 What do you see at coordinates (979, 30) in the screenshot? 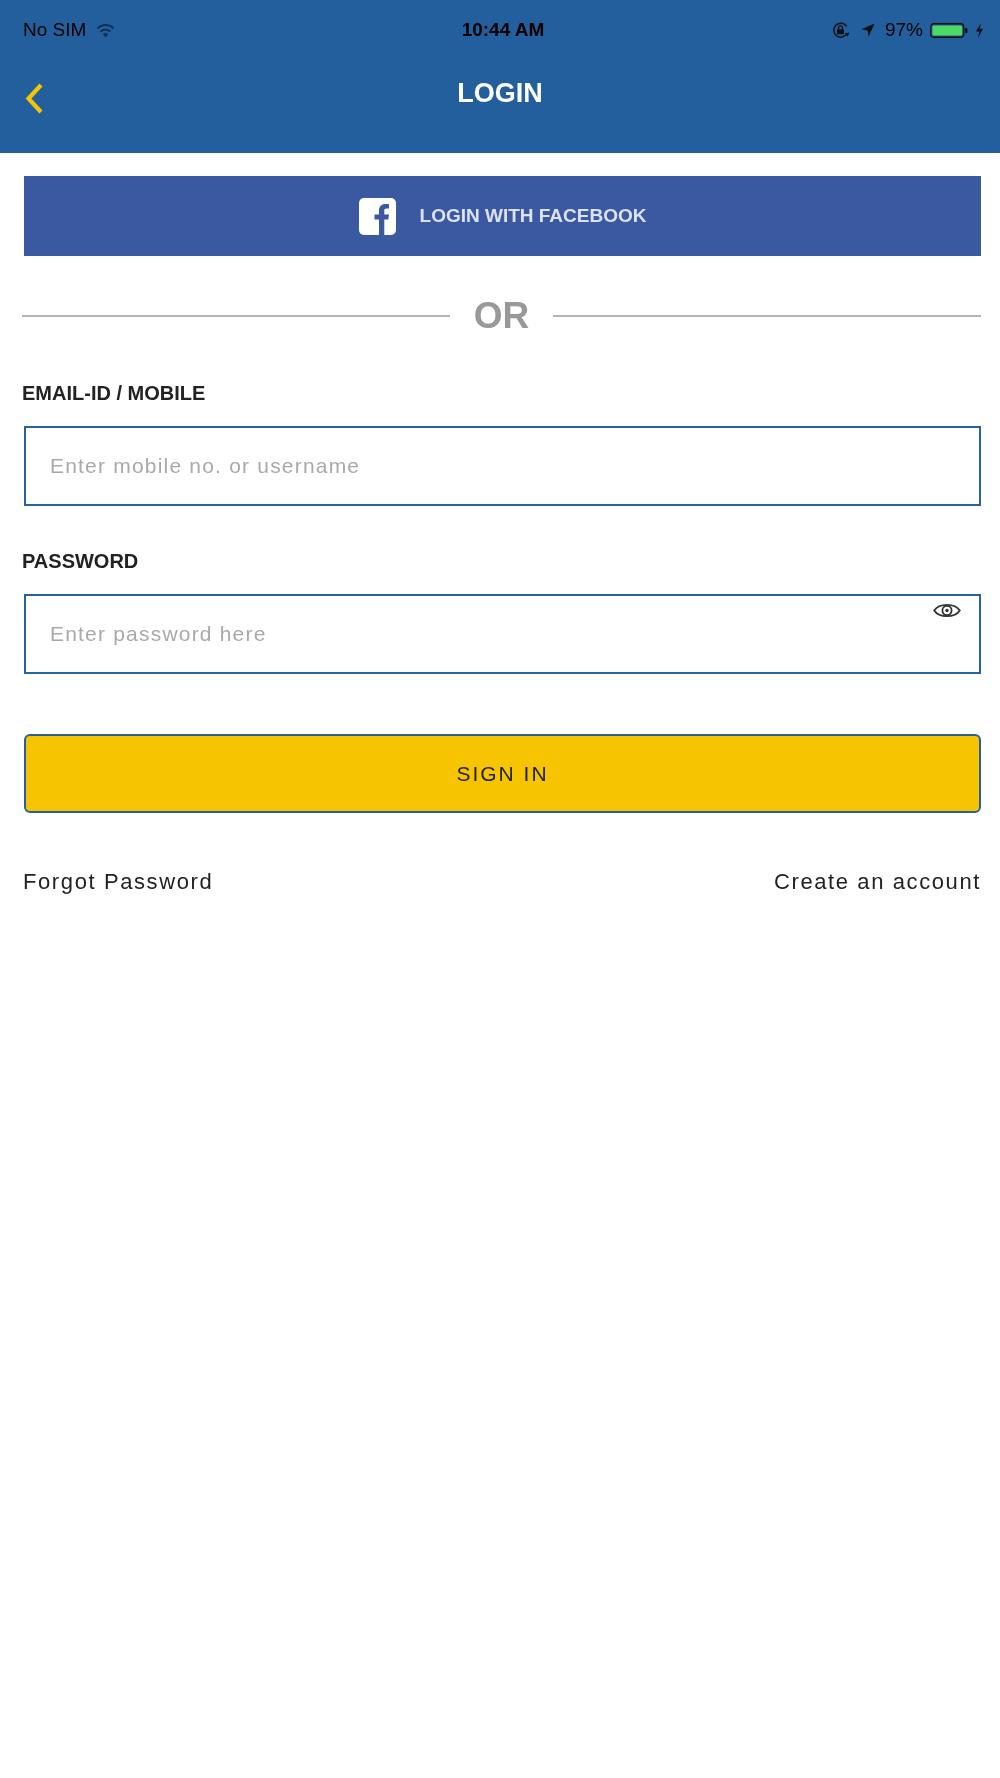
I see `charging-bolt-icon` at bounding box center [979, 30].